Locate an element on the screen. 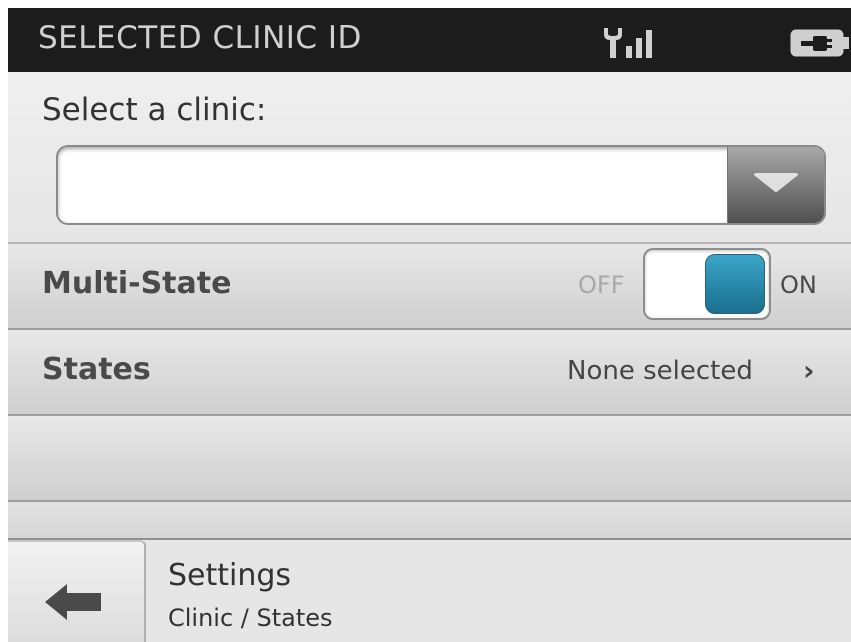 The width and height of the screenshot is (851, 642). clinic-dropdown is located at coordinates (441, 185).